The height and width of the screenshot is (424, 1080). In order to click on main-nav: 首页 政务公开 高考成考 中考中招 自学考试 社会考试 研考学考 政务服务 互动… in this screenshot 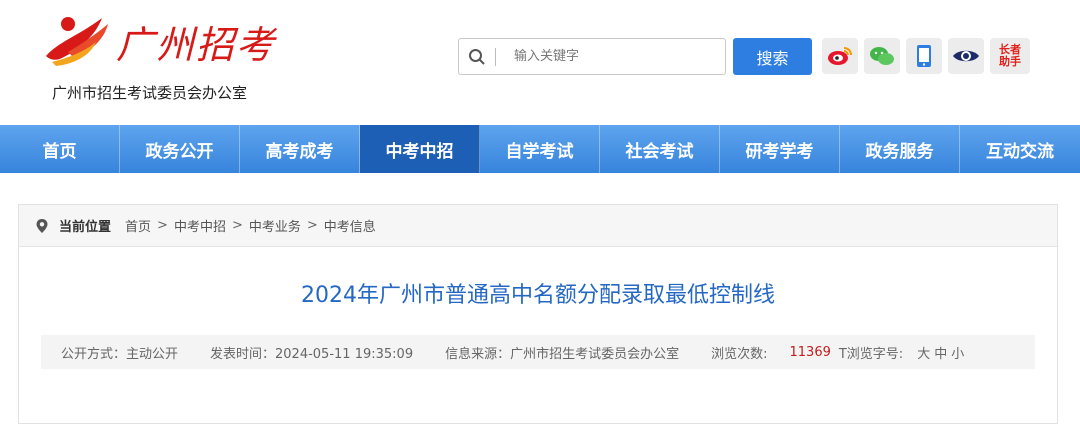, I will do `click(540, 149)`.